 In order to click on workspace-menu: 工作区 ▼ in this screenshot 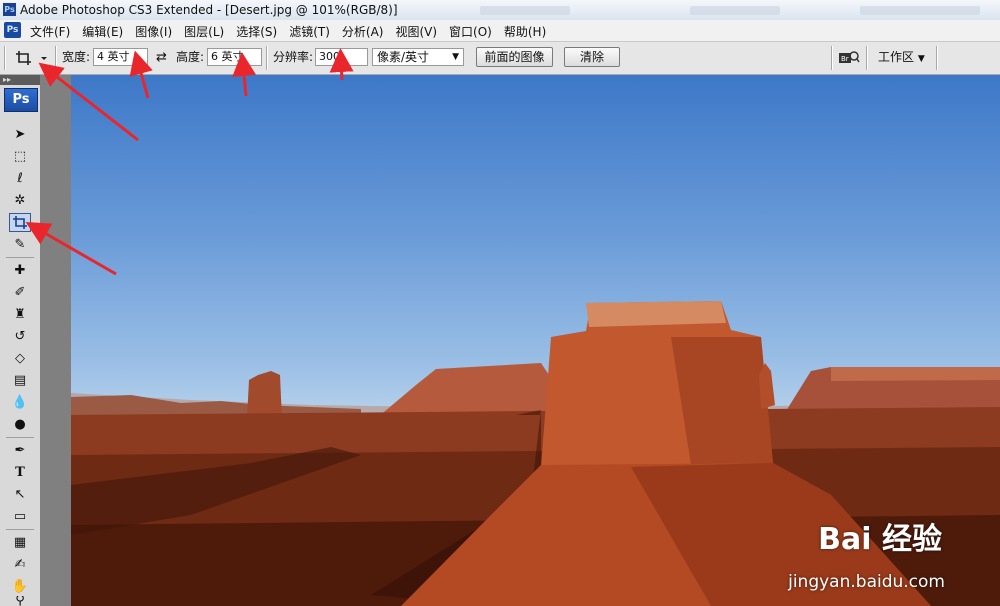, I will do `click(901, 57)`.